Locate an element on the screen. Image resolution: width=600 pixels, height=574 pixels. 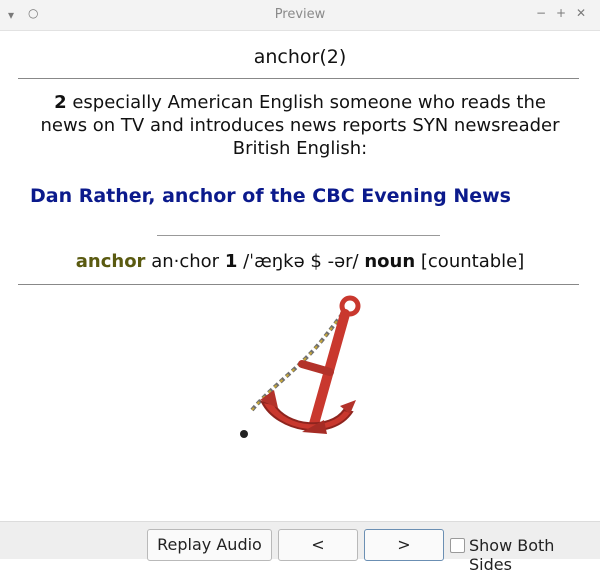
maximize-icon: + is located at coordinates (561, 13).